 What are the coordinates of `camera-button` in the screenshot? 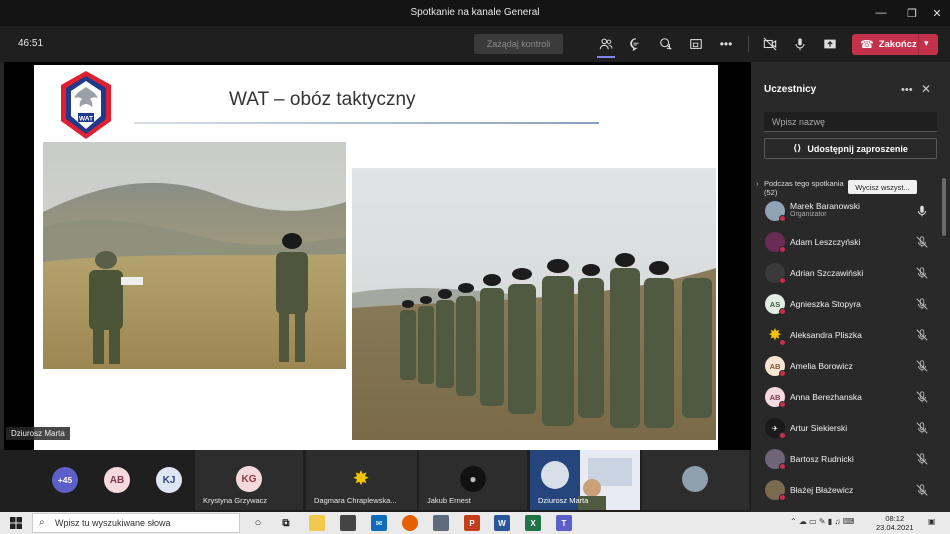 It's located at (770, 44).